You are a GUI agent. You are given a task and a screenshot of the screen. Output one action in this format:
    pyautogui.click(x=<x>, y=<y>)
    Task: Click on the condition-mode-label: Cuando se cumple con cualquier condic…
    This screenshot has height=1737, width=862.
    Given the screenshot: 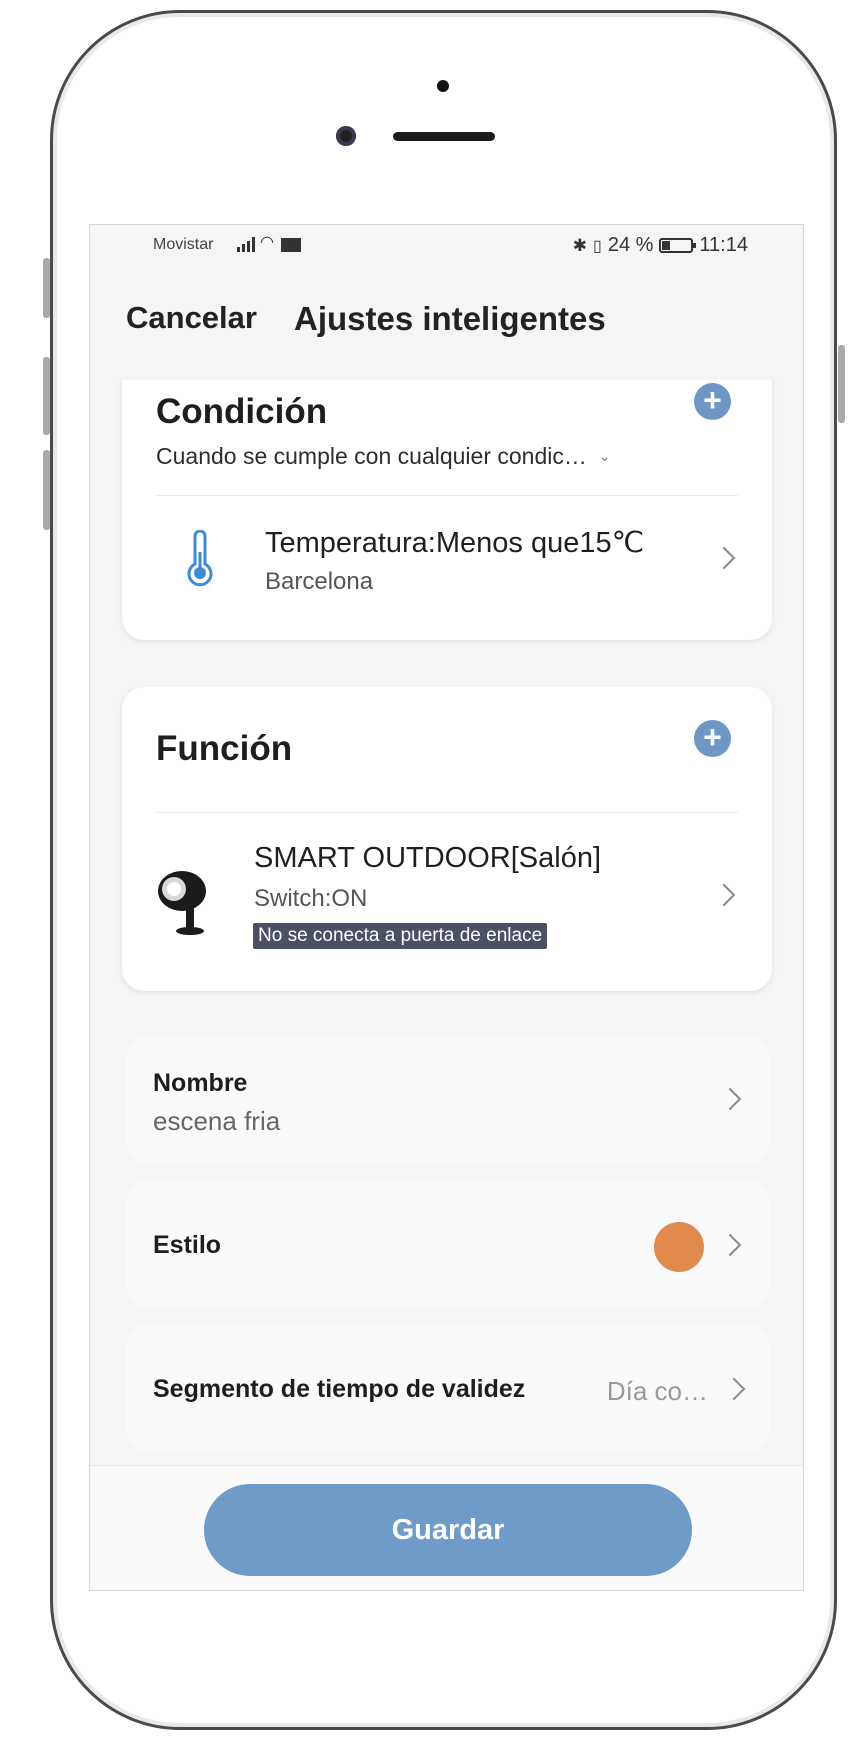 What is the action you would take?
    pyautogui.click(x=371, y=456)
    